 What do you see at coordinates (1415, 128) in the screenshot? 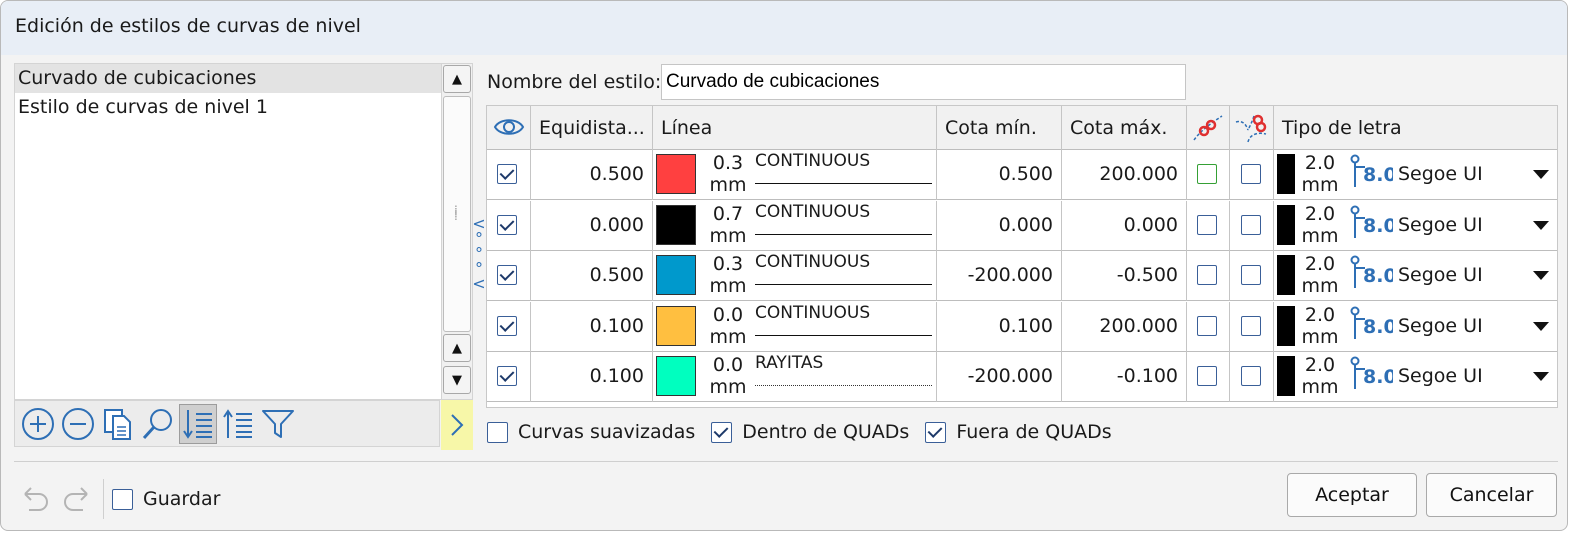
I see `header-font: Tipo de letra` at bounding box center [1415, 128].